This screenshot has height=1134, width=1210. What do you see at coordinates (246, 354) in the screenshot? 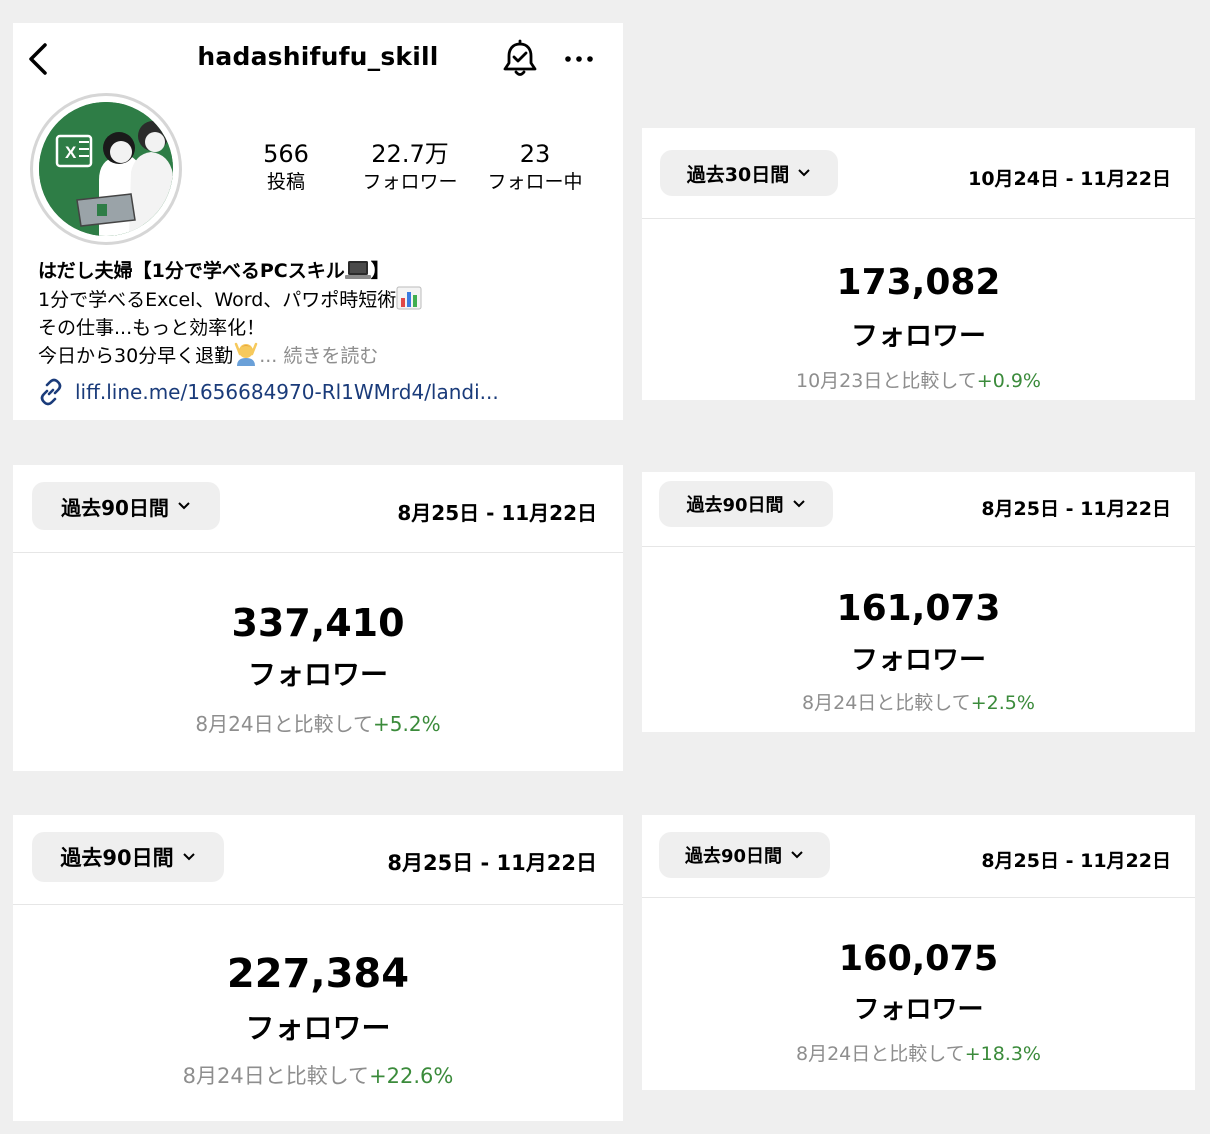
I see `person-gesturing-emoji` at bounding box center [246, 354].